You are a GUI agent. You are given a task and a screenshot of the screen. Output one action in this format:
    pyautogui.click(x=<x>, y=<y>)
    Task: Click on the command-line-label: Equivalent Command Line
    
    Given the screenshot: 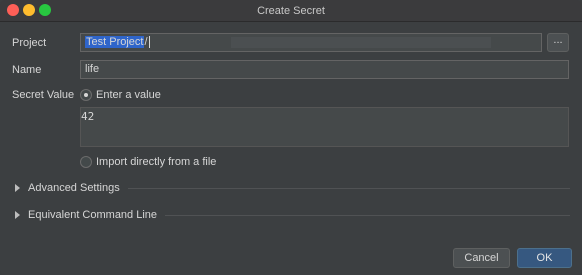 What is the action you would take?
    pyautogui.click(x=93, y=215)
    